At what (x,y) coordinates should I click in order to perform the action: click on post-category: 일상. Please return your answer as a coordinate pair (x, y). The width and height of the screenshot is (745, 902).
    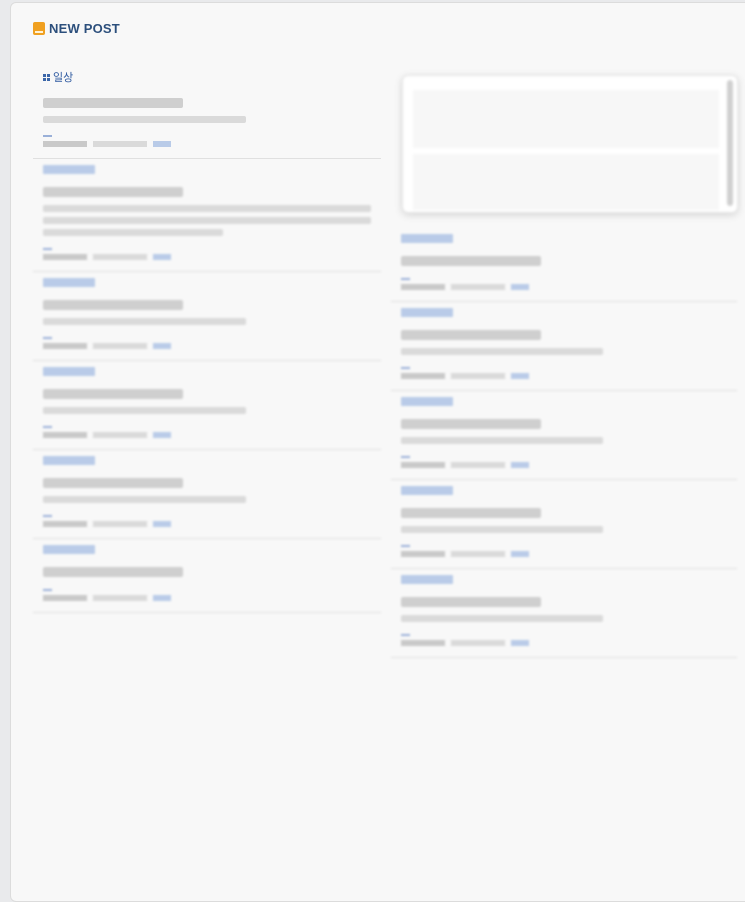
    Looking at the image, I should click on (207, 77).